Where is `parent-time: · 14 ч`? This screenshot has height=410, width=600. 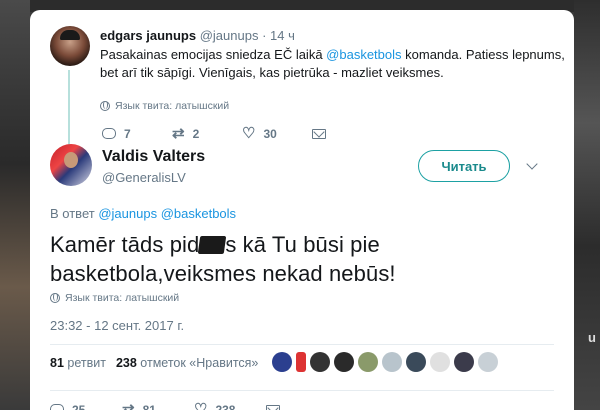 parent-time: · 14 ч is located at coordinates (278, 35).